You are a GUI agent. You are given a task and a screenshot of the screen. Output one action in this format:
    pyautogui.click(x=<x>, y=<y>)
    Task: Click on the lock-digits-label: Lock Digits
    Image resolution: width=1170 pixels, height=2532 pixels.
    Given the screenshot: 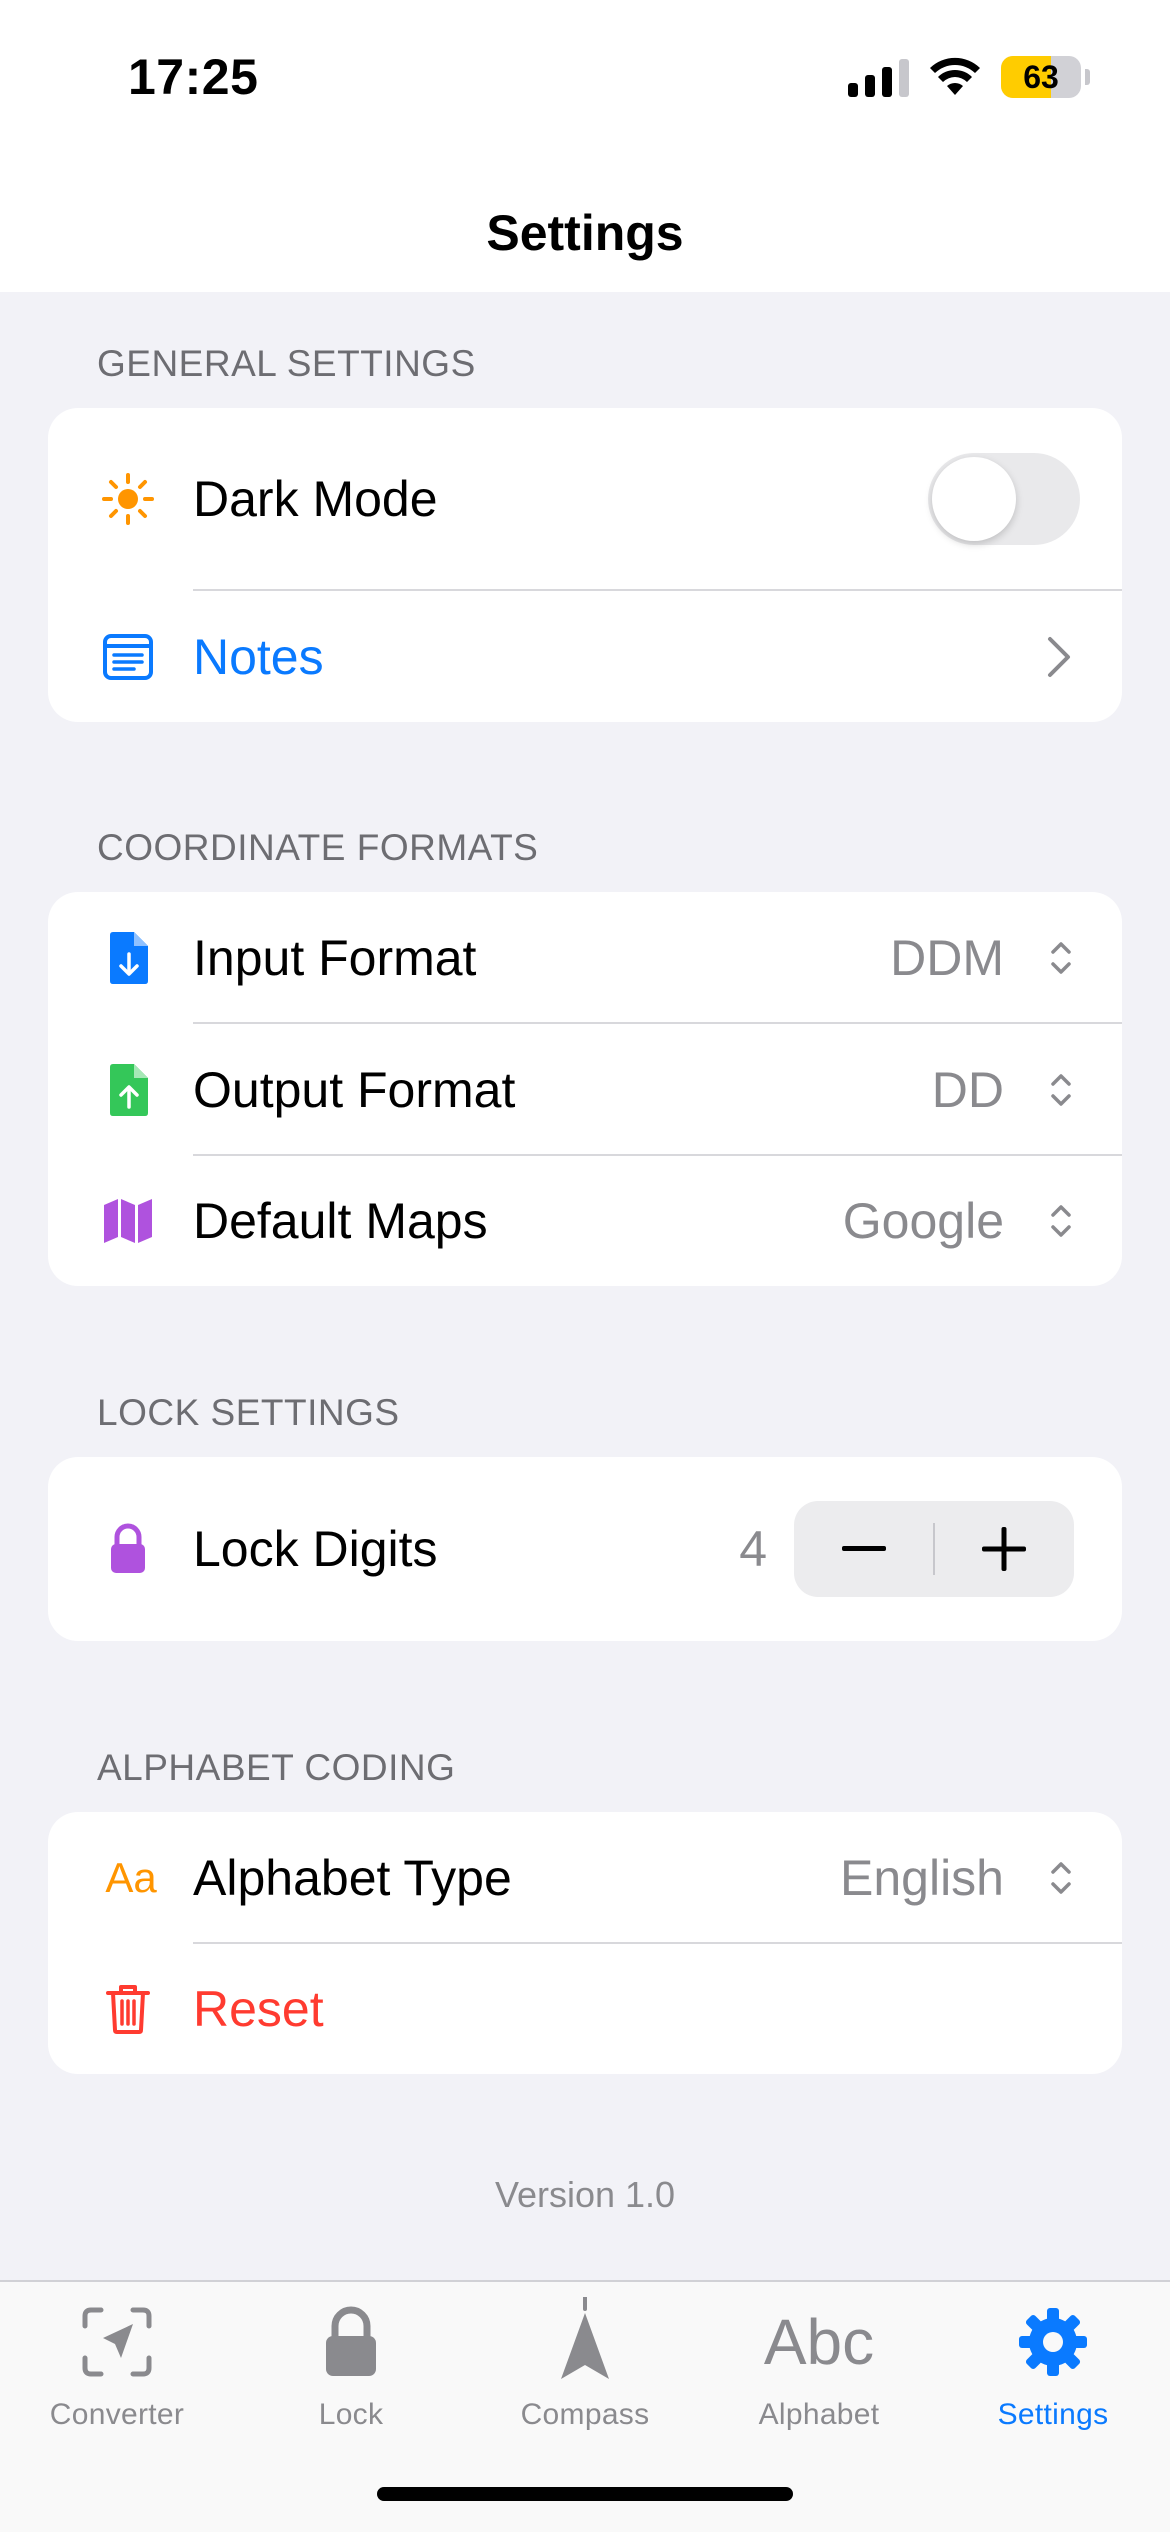 What is the action you would take?
    pyautogui.click(x=315, y=1549)
    